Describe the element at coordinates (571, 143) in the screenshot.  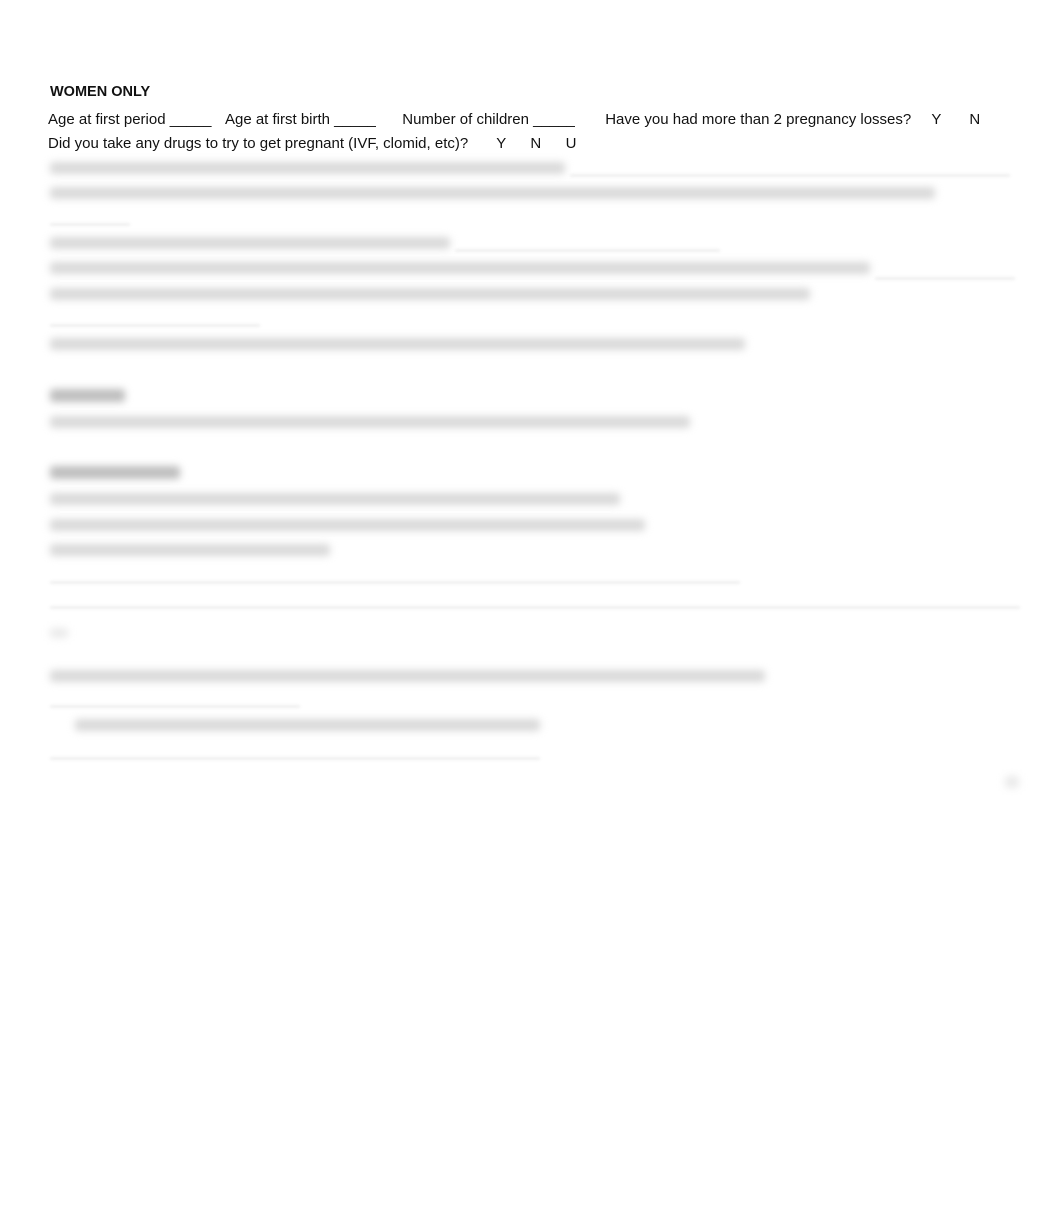
I see `option-unknown: U` at that location.